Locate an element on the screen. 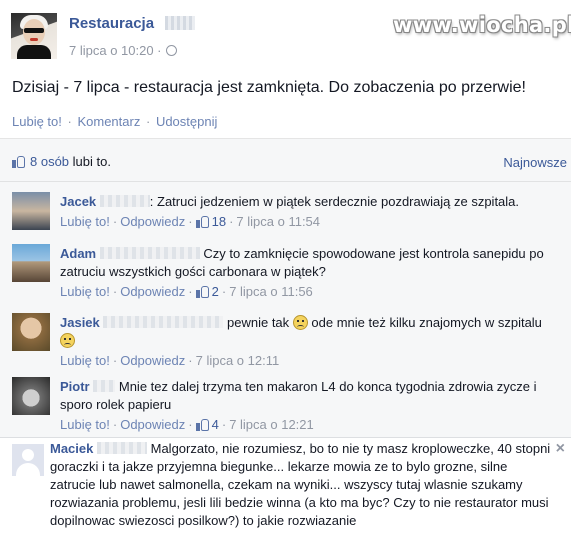 This screenshot has width=571, height=543. comment-author: Adam is located at coordinates (78, 253).